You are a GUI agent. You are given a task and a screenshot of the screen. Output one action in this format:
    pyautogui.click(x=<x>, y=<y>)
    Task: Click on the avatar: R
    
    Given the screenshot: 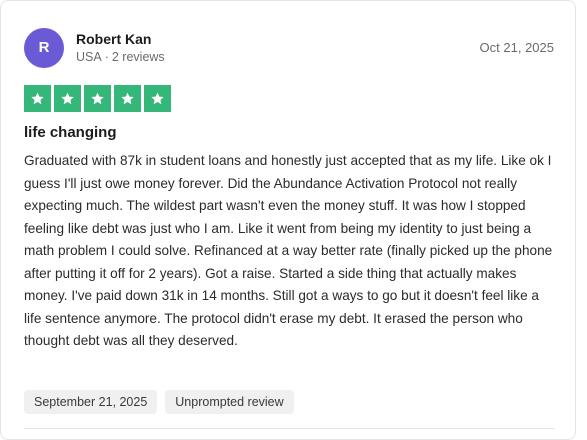 What is the action you would take?
    pyautogui.click(x=44, y=48)
    